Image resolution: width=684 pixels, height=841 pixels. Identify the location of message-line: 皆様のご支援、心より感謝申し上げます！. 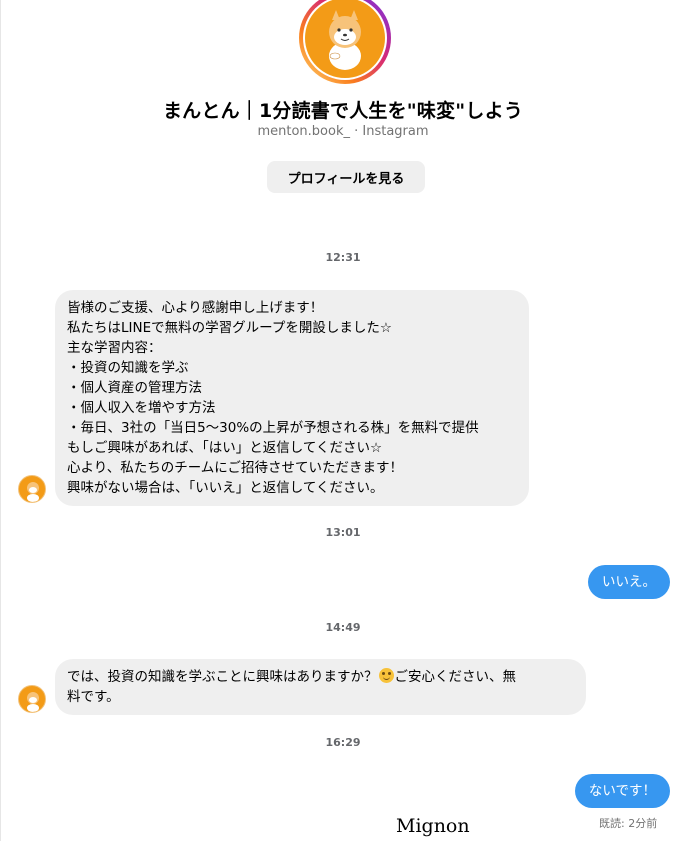
(195, 308).